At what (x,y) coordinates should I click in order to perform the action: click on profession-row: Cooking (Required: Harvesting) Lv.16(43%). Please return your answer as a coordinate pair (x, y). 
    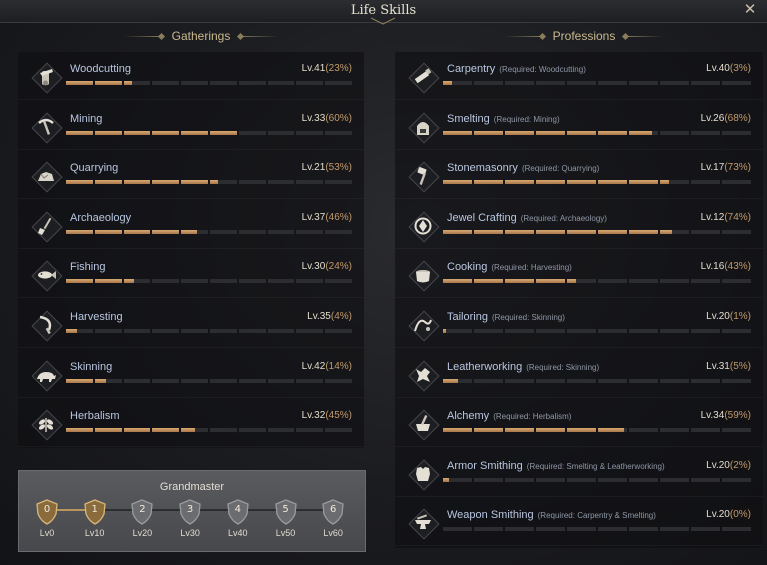
    Looking at the image, I should click on (579, 275).